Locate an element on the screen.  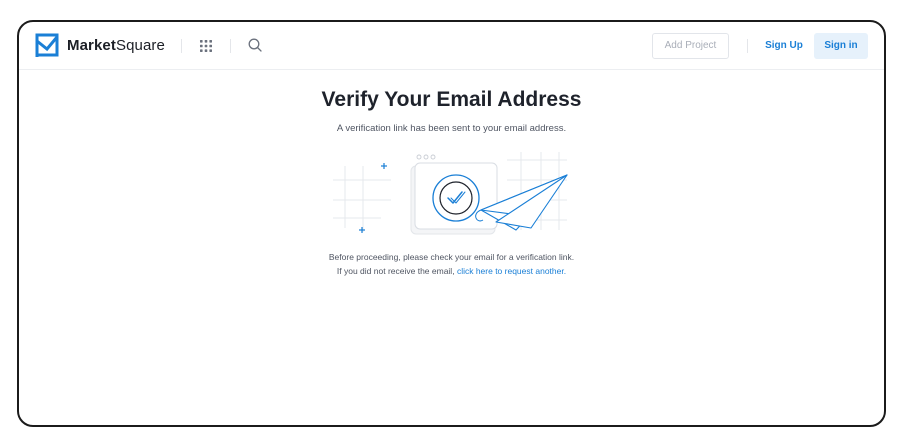
add-project-button: Add Project is located at coordinates (690, 46).